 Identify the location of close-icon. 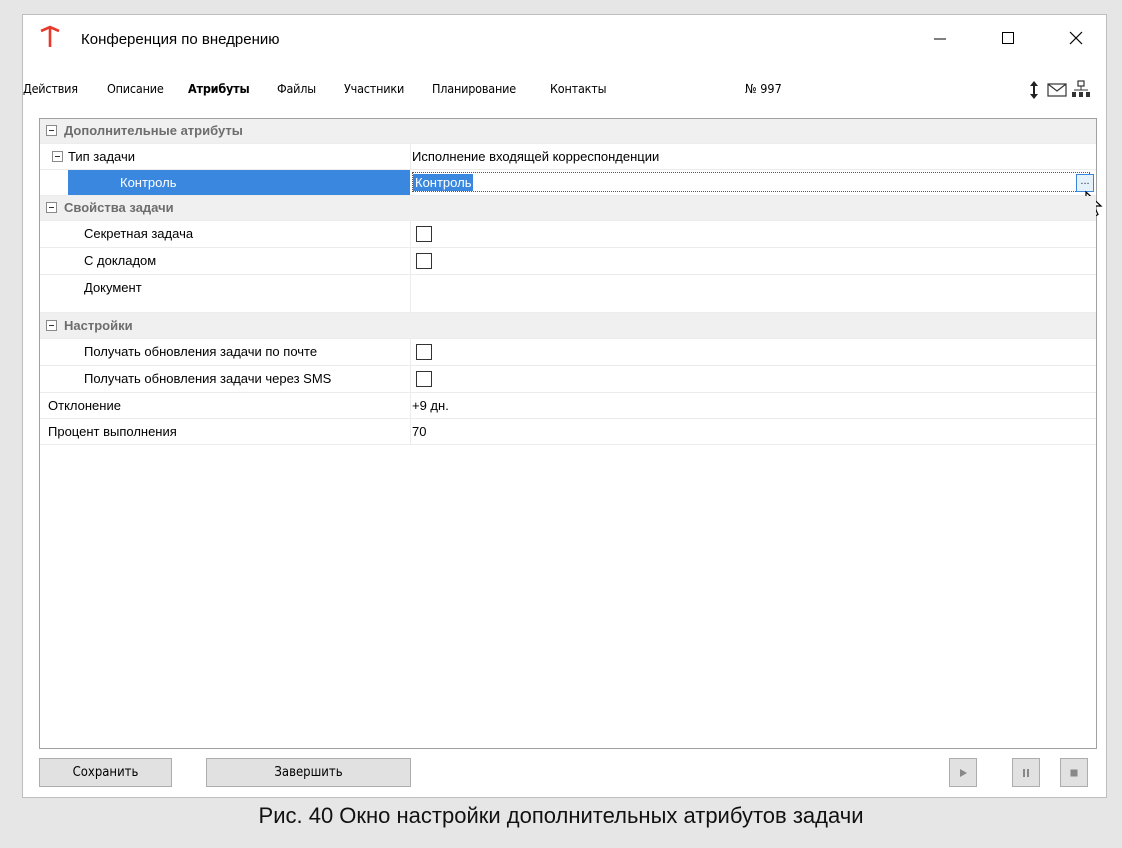
(1076, 38).